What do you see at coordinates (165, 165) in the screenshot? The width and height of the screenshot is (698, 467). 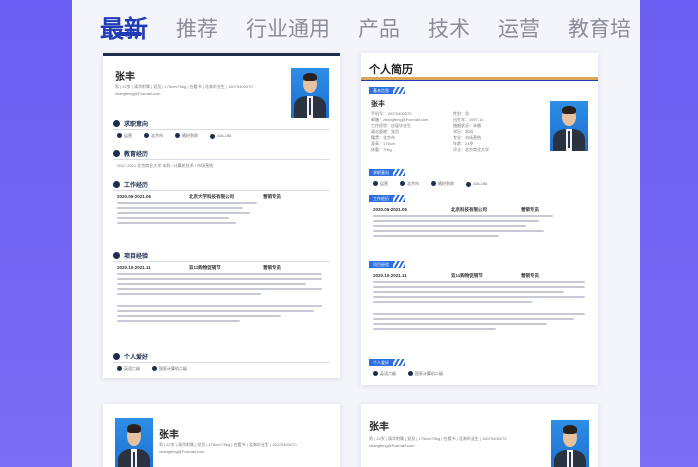 I see `education-row: 2017-2021 北京商业大学 本科 / 计算机技术 / 市场营销` at bounding box center [165, 165].